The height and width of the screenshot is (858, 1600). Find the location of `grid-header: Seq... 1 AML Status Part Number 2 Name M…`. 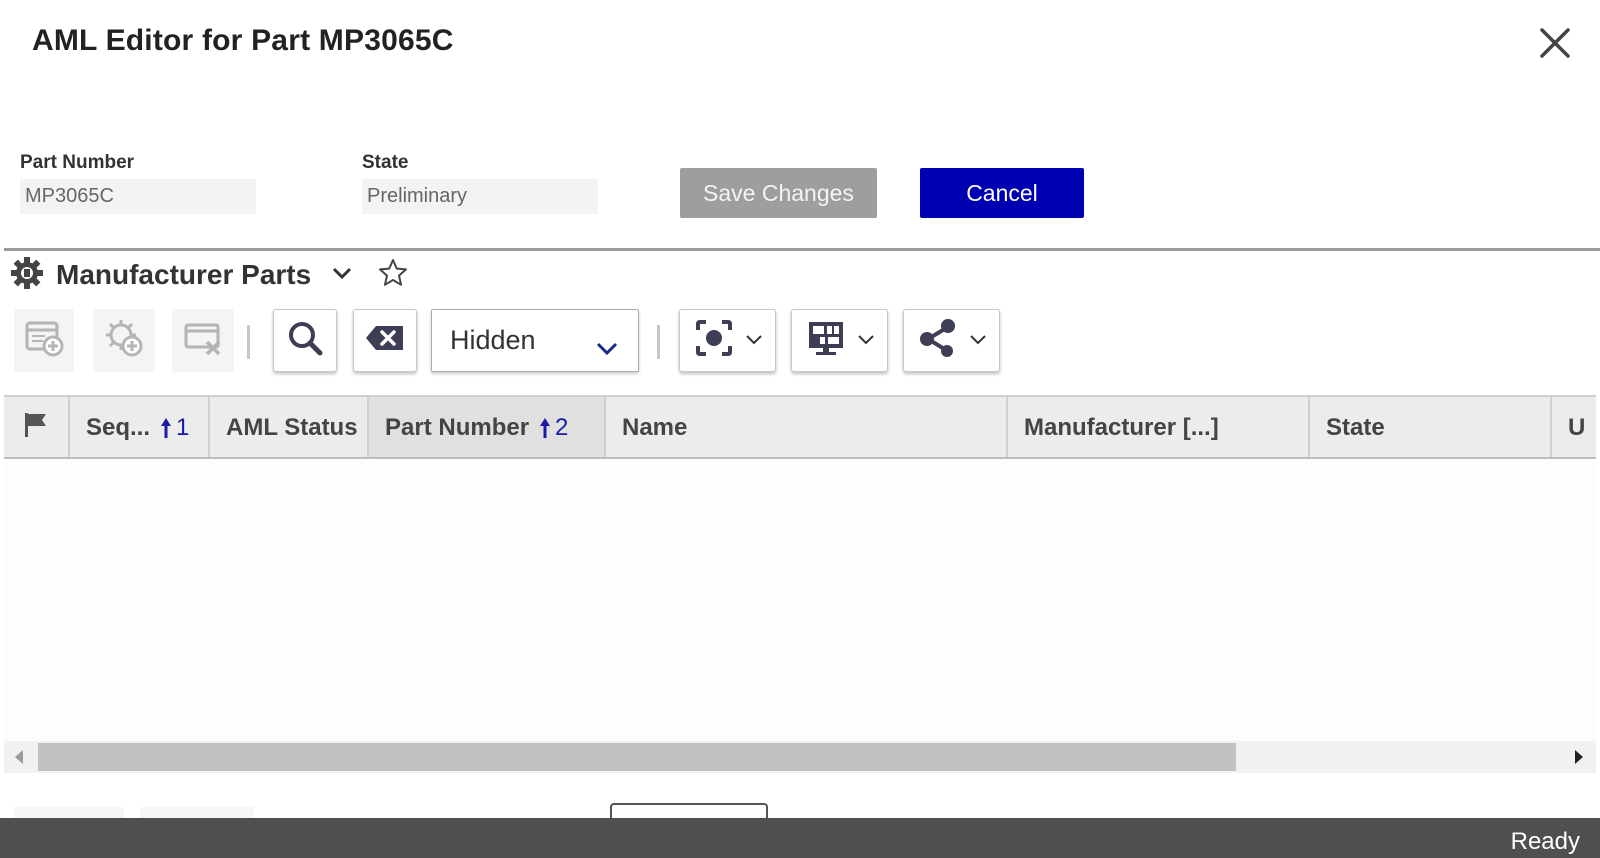

grid-header: Seq... 1 AML Status Part Number 2 Name M… is located at coordinates (800, 427).